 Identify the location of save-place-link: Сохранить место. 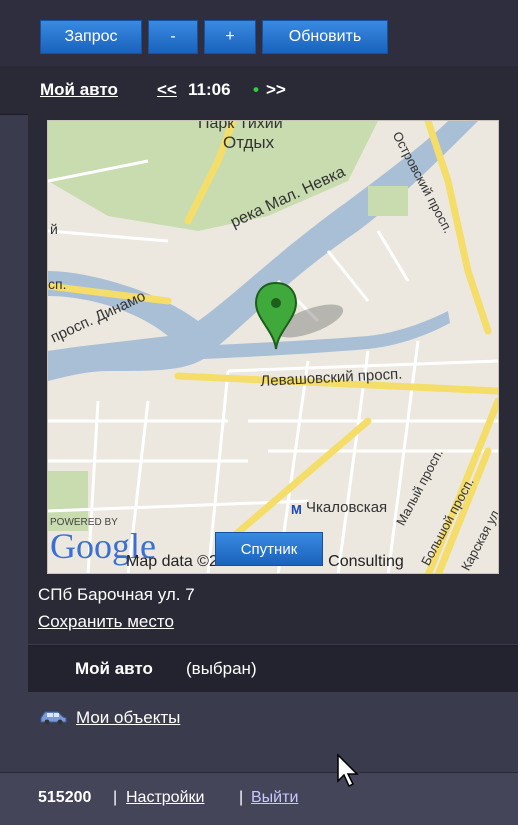
(106, 622).